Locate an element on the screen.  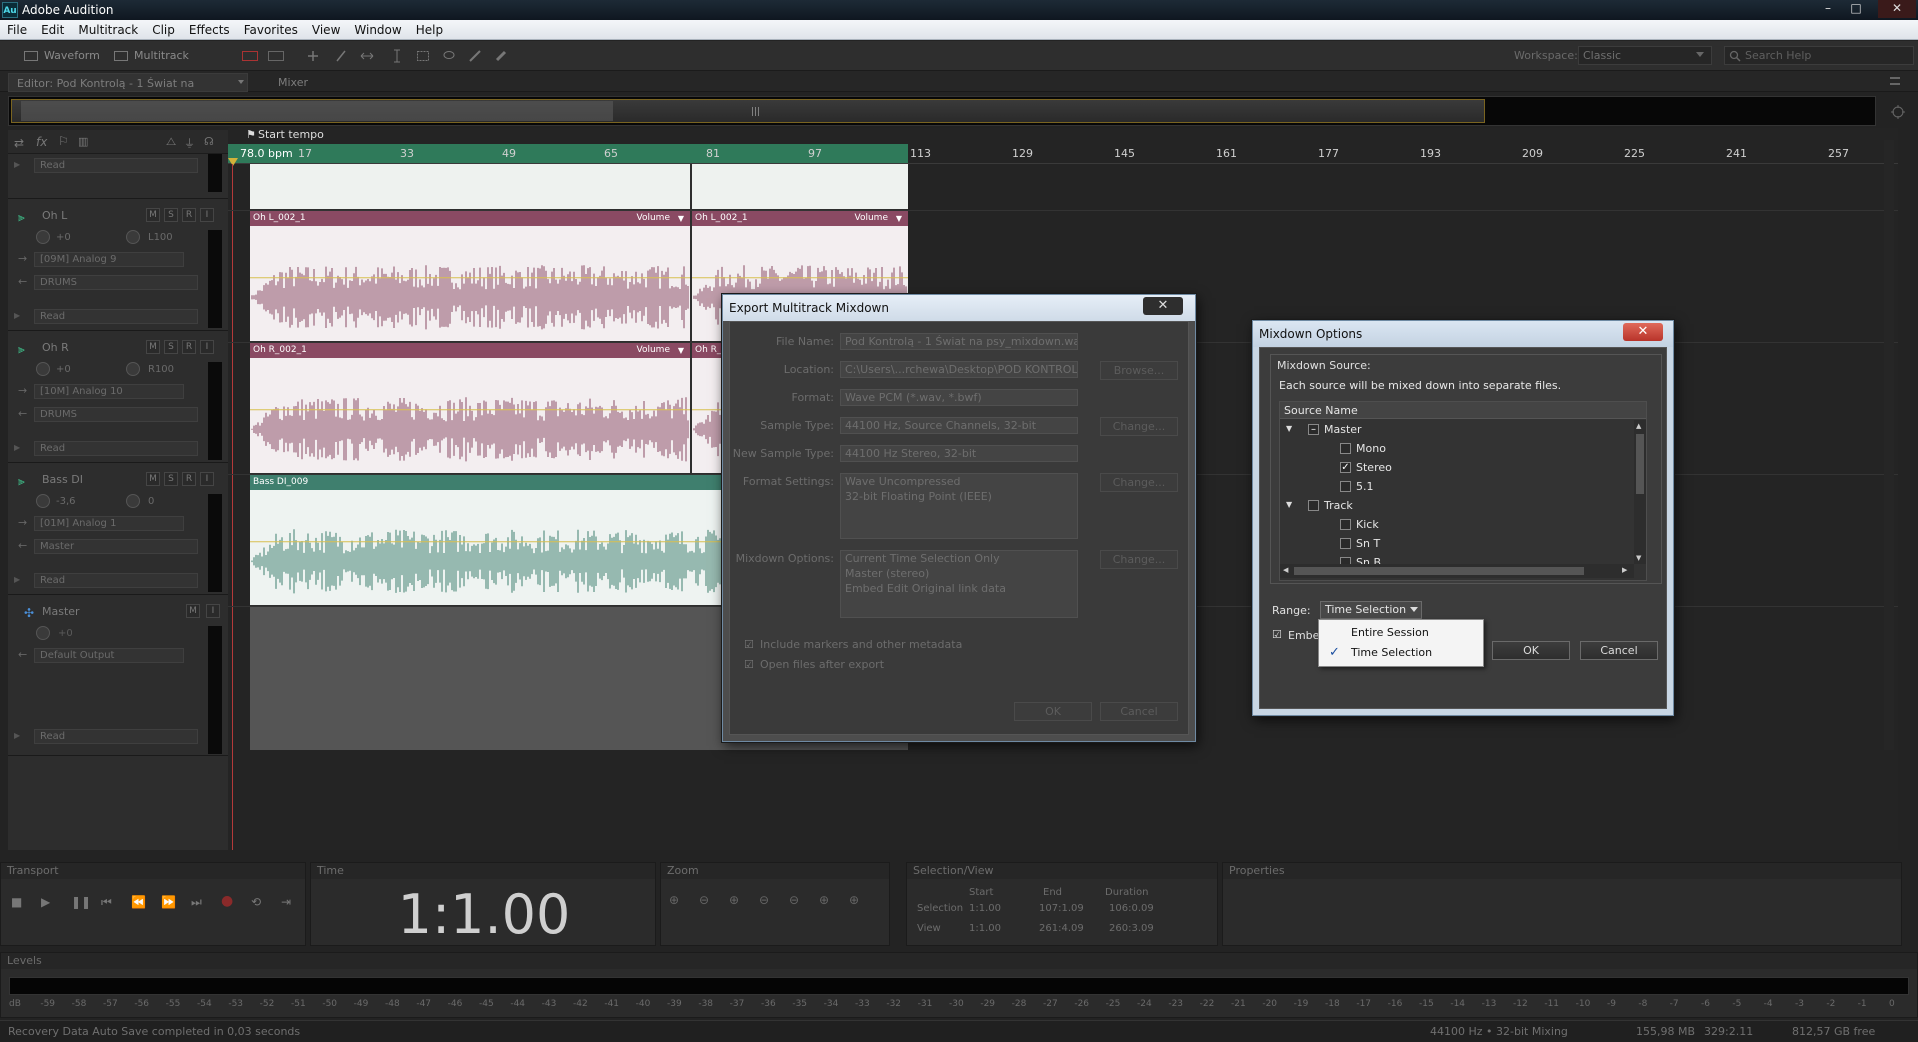
source-tree-row: ✓ Stereo is located at coordinates (1456, 468).